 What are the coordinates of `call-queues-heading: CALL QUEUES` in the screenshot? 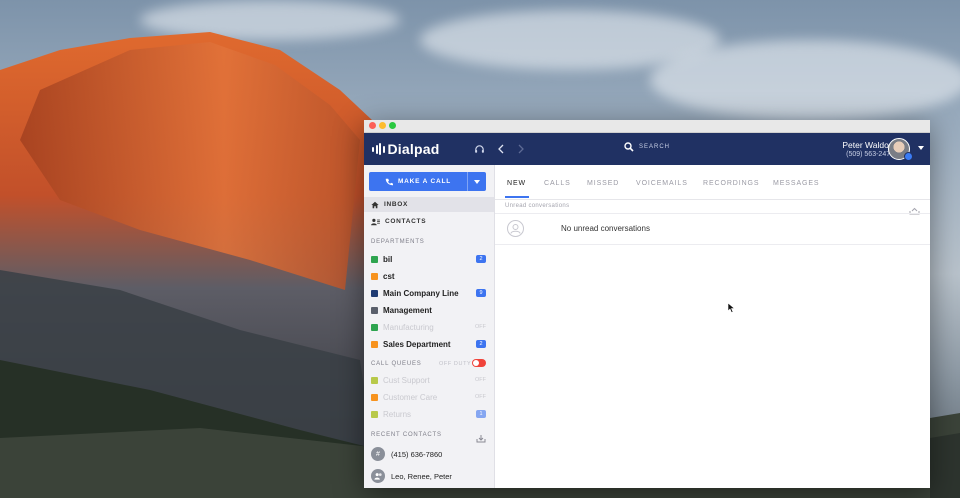 It's located at (396, 364).